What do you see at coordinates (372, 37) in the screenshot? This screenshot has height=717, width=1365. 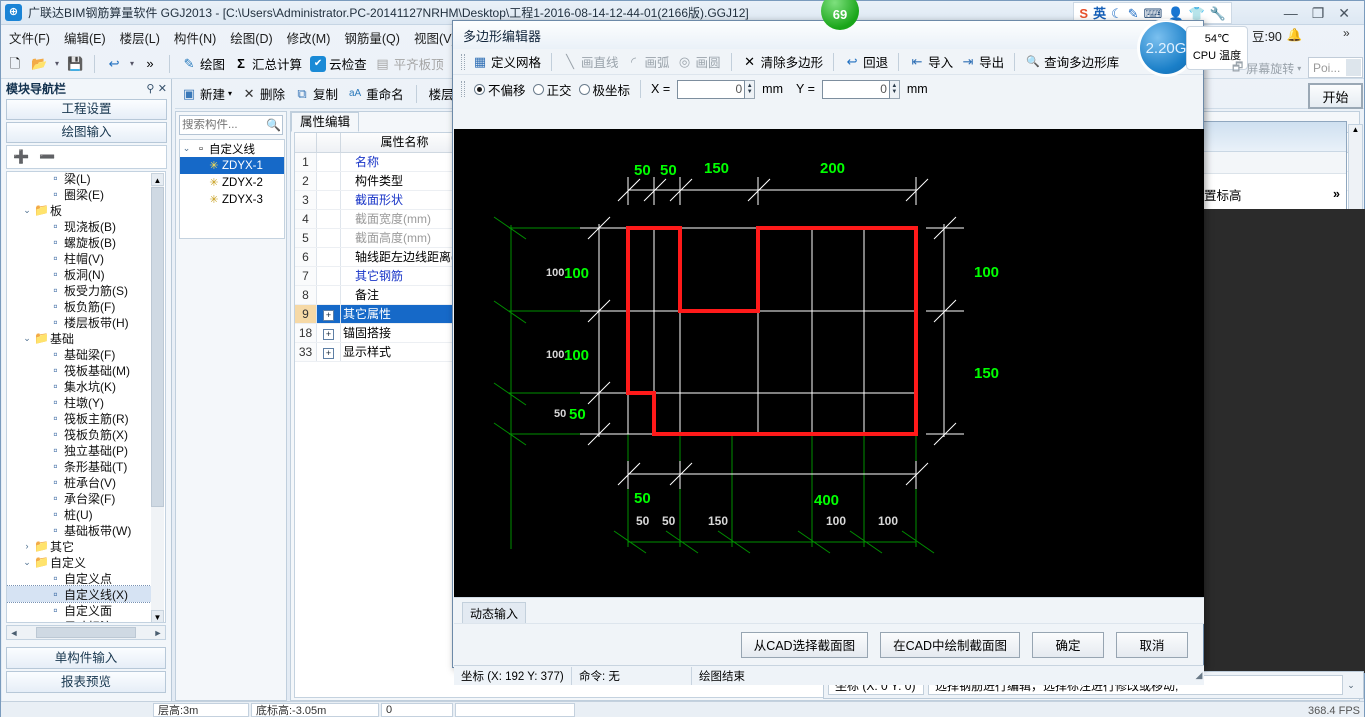 I see `menu-rebar: 钢筋量(Q)` at bounding box center [372, 37].